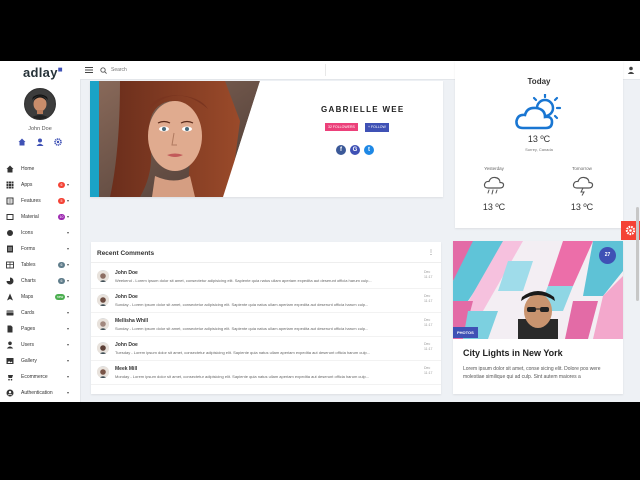  I want to click on sidebar-item-charts: Charts 6 ▾, so click(40, 281).